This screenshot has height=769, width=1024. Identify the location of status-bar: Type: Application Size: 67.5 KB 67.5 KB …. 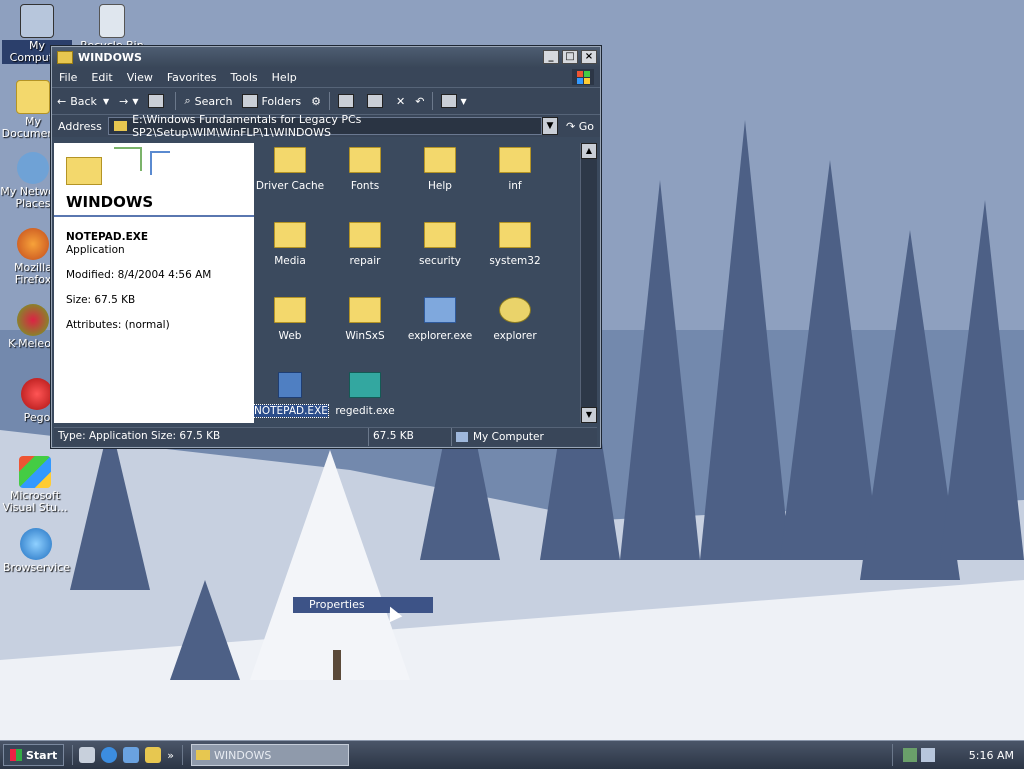
(325, 436).